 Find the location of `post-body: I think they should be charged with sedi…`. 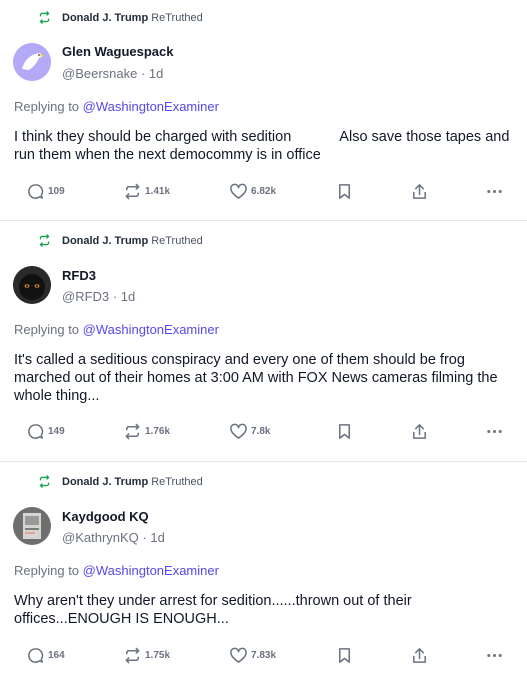

post-body: I think they should be charged with sedi… is located at coordinates (266, 146).